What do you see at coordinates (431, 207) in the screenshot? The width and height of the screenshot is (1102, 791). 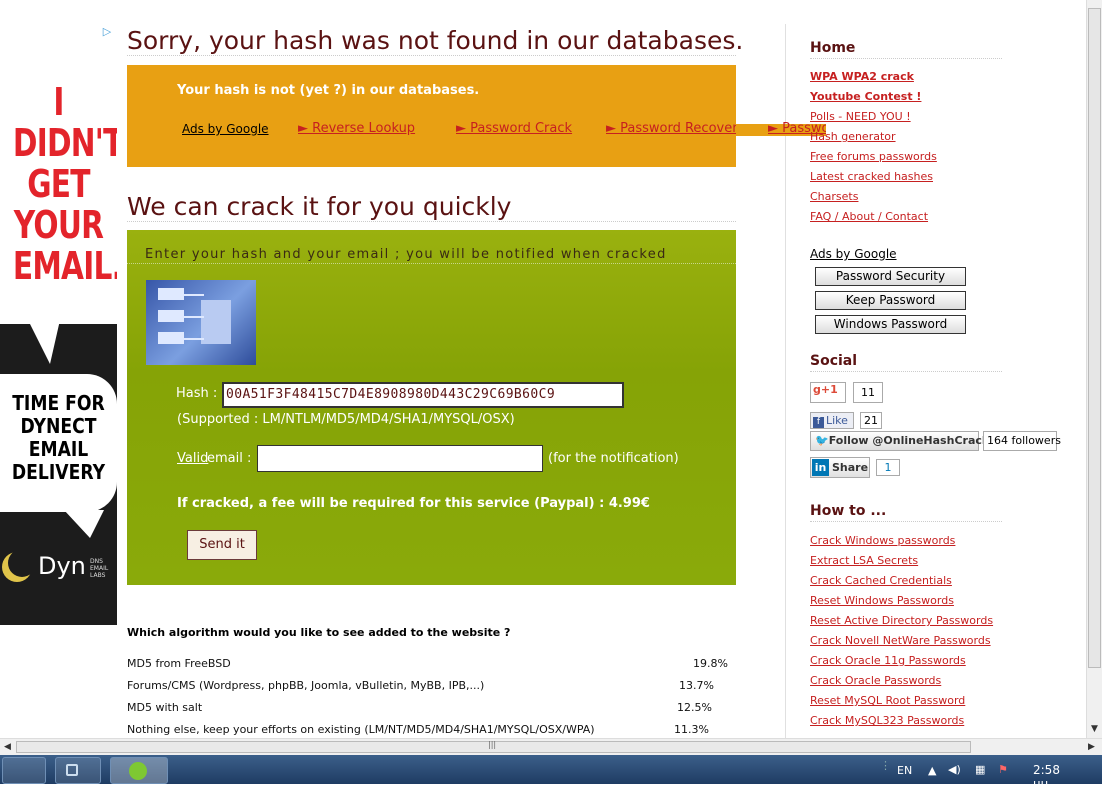 I see `crack-title: We can crack it for you quickly` at bounding box center [431, 207].